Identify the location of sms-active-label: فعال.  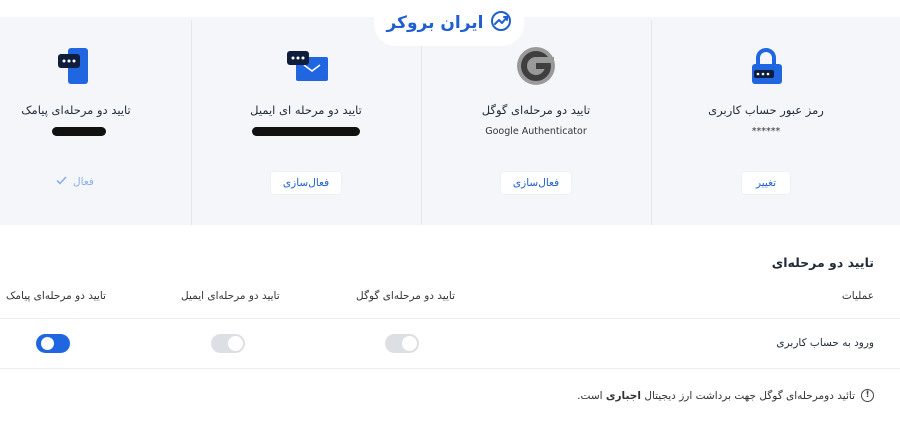
(83, 182).